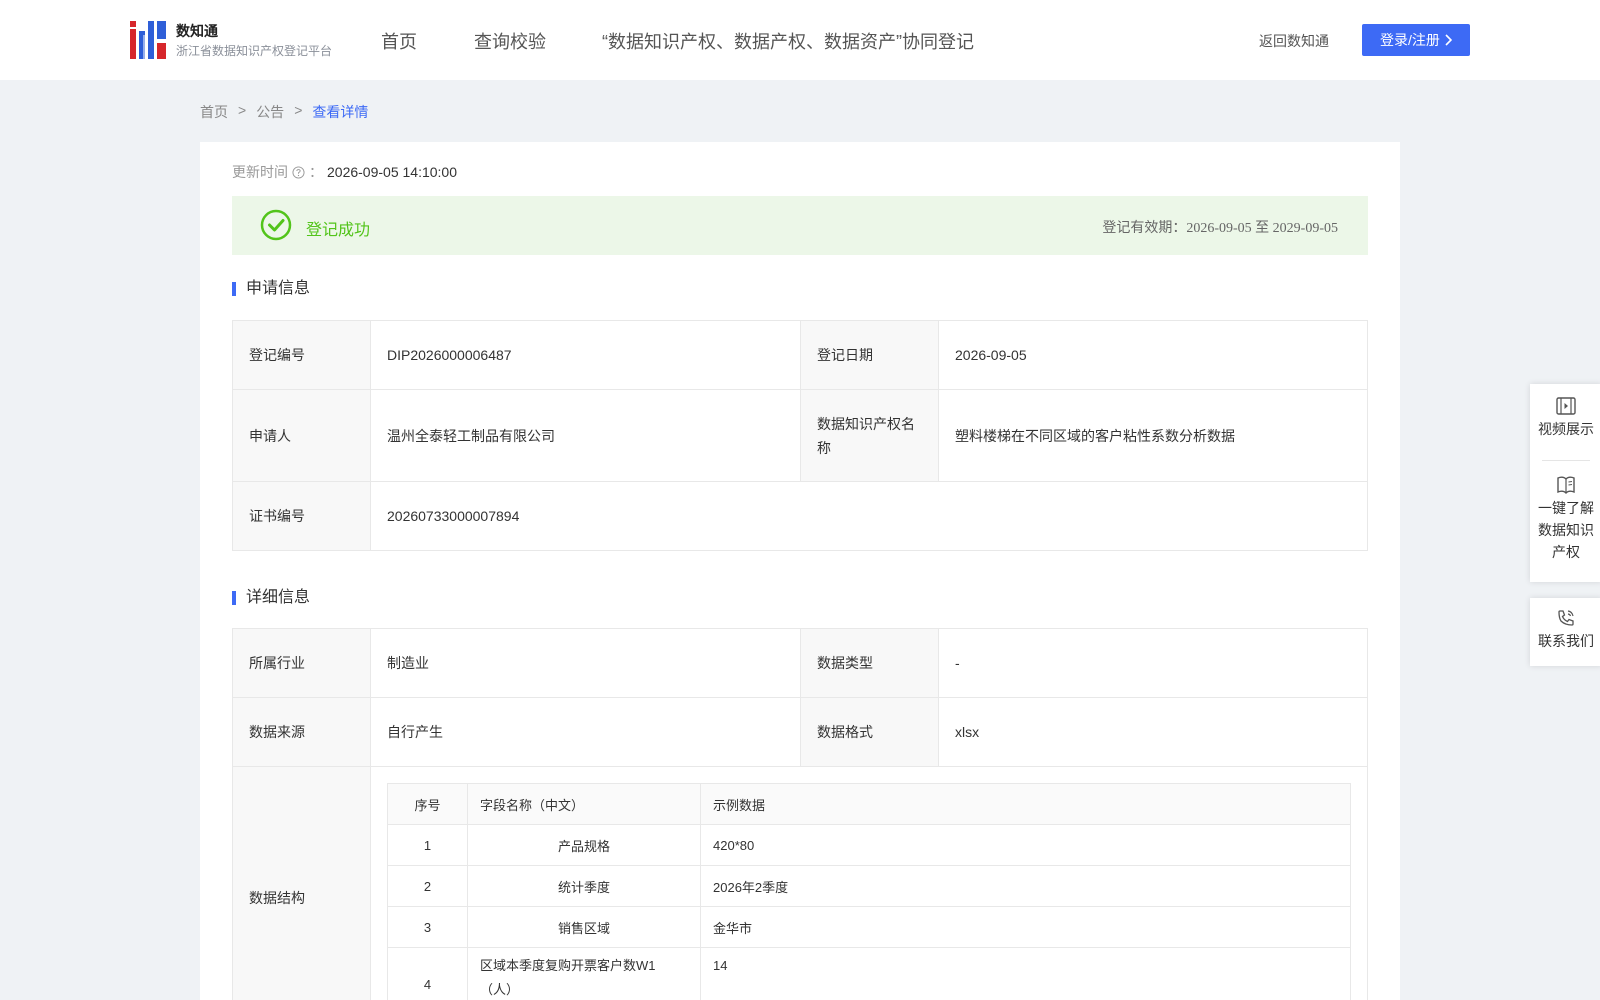 The width and height of the screenshot is (1600, 1000). Describe the element at coordinates (270, 112) in the screenshot. I see `breadcrumb-notice: 公告` at that location.